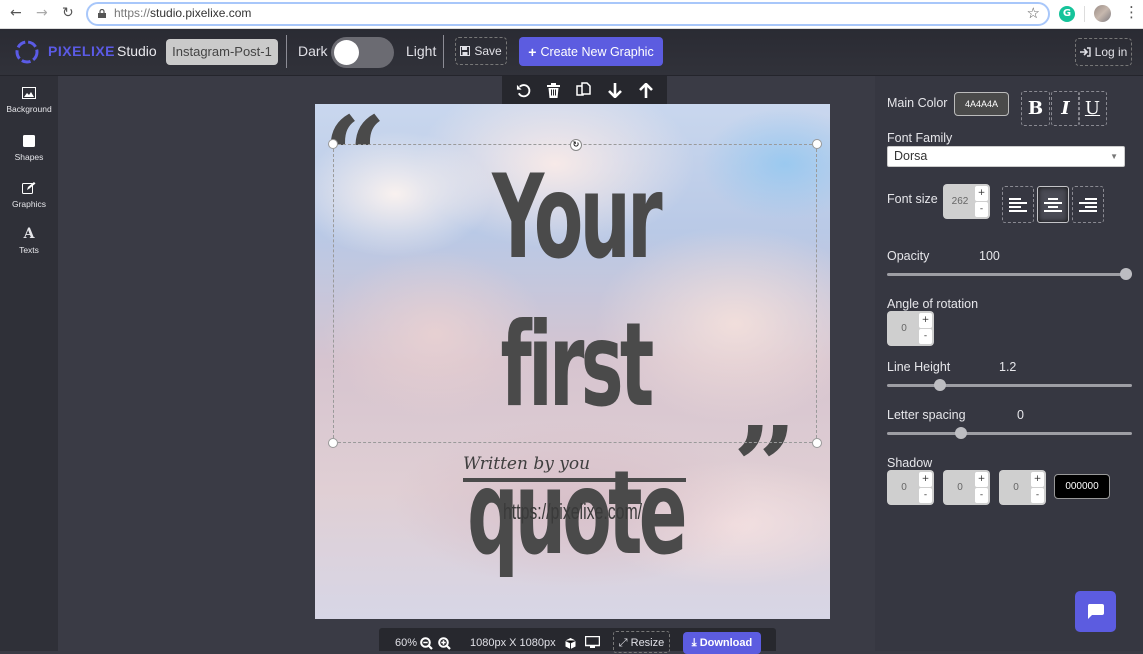  I want to click on copy-icon, so click(584, 89).